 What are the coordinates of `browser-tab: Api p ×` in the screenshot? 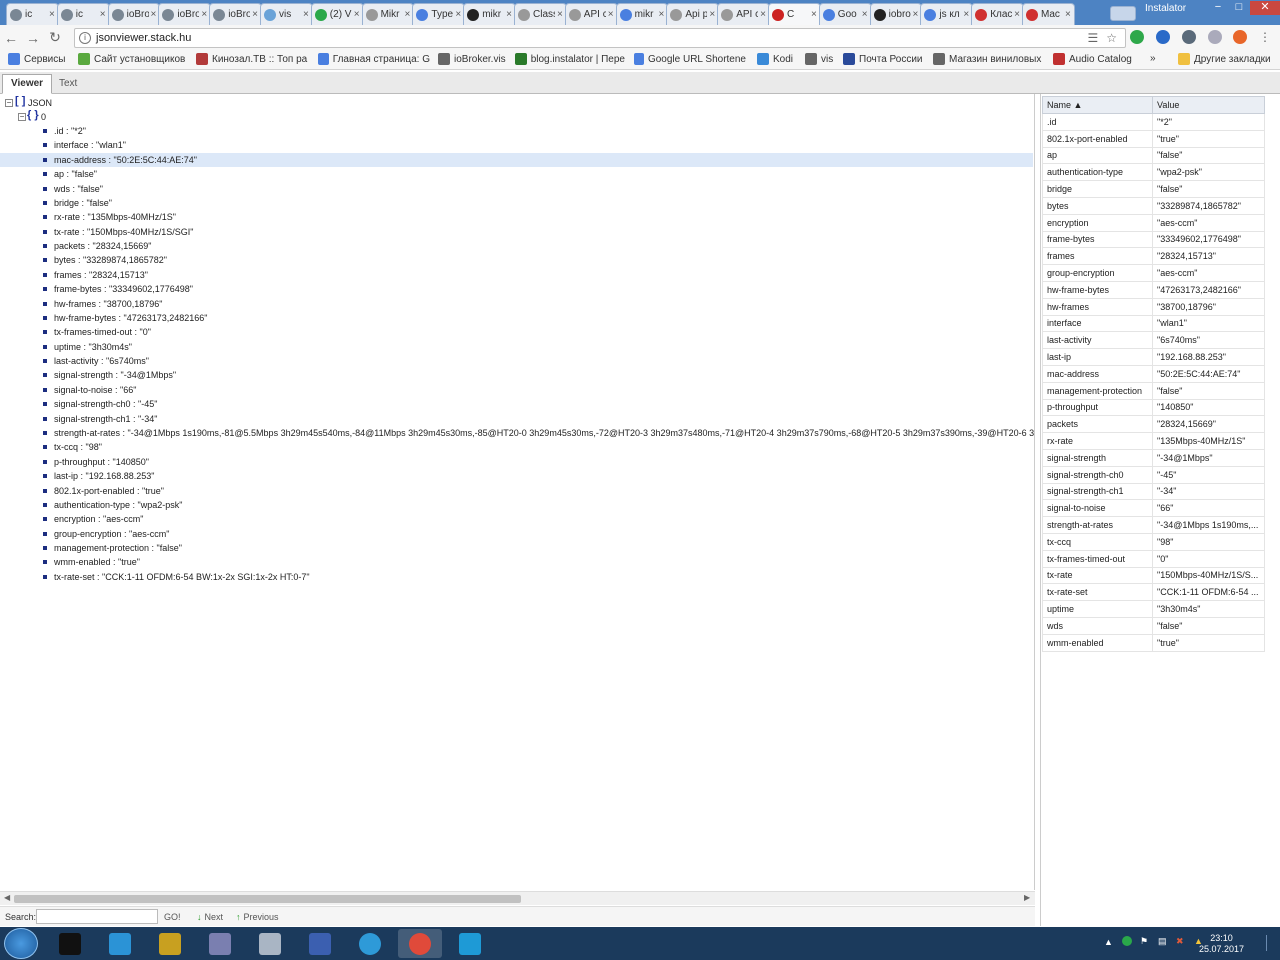 It's located at (693, 14).